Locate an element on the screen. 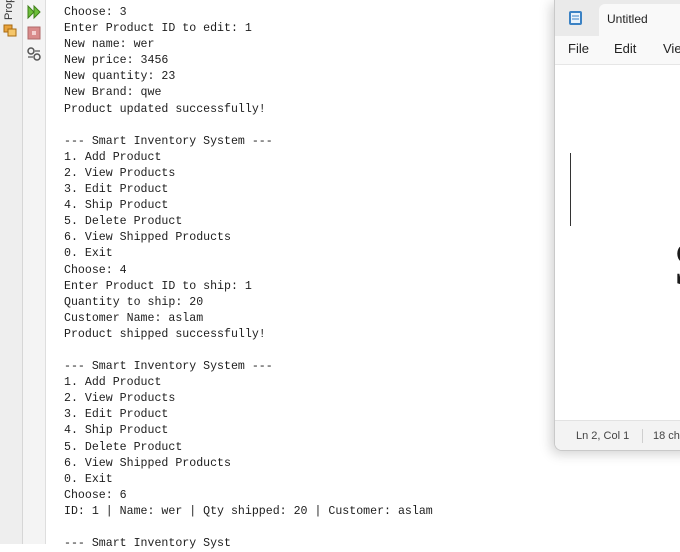 This screenshot has height=552, width=680. console-line: Quantity to ship: 20 is located at coordinates (134, 302).